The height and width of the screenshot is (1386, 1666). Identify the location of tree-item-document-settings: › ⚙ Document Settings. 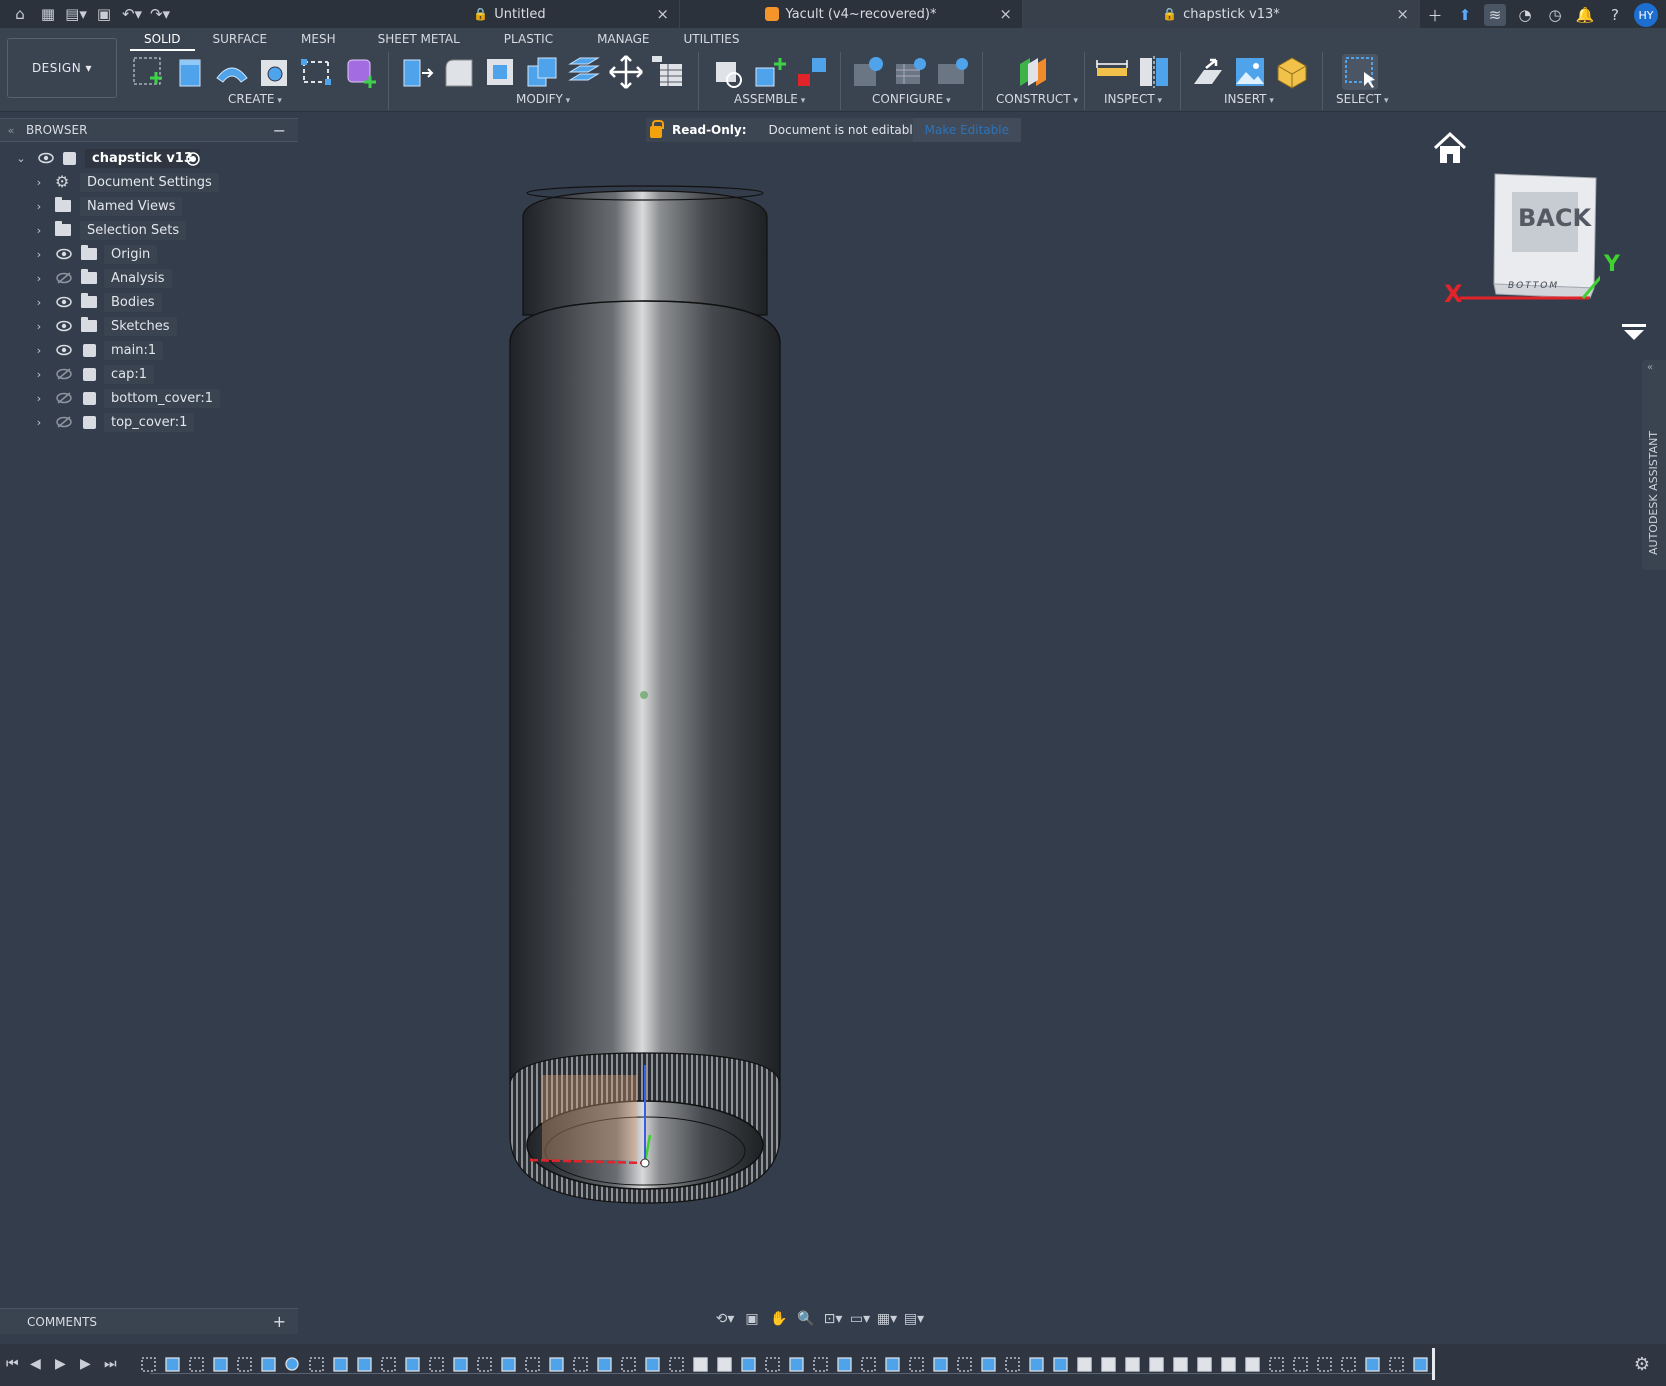
(150, 182).